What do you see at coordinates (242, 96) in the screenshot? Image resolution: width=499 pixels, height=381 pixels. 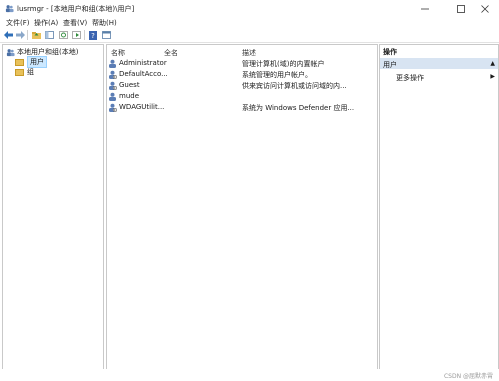 I see `table-row: mude` at bounding box center [242, 96].